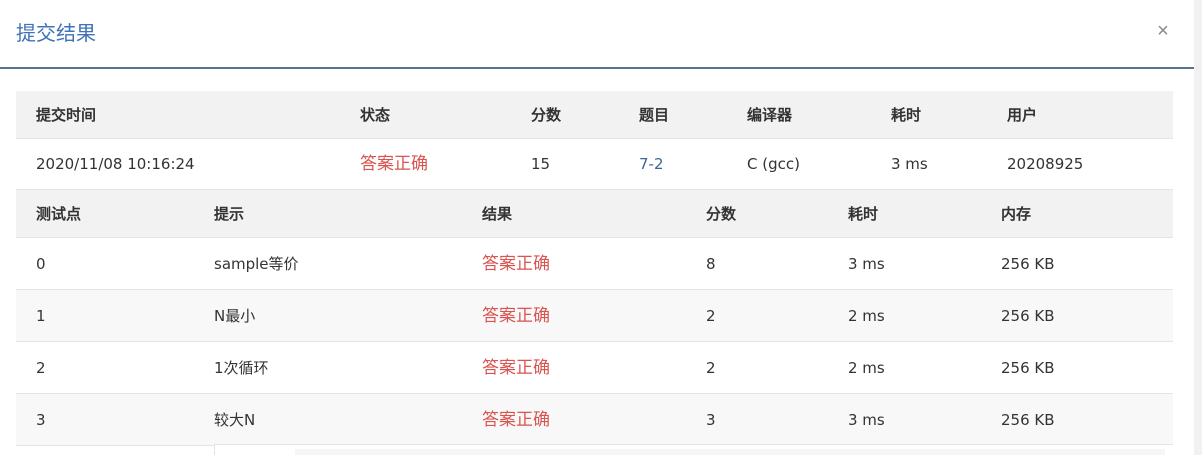 The height and width of the screenshot is (455, 1202). What do you see at coordinates (394, 164) in the screenshot?
I see `status-badge: 答案正确` at bounding box center [394, 164].